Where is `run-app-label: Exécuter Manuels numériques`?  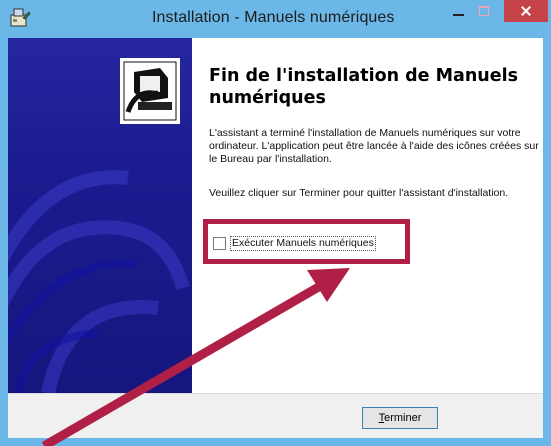
run-app-label: Exécuter Manuels numériques is located at coordinates (303, 243).